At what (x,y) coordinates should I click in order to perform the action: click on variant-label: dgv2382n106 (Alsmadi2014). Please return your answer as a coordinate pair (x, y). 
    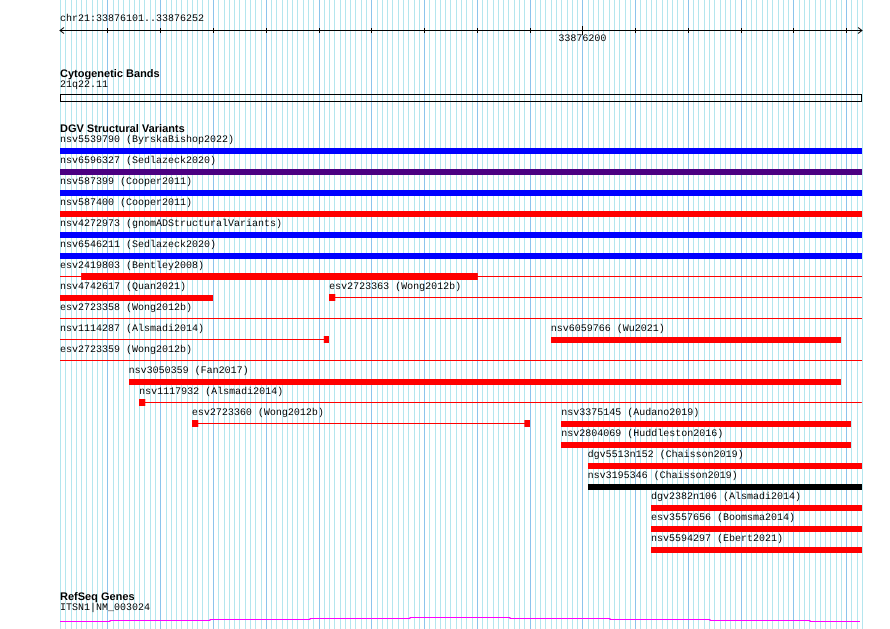
    Looking at the image, I should click on (725, 498).